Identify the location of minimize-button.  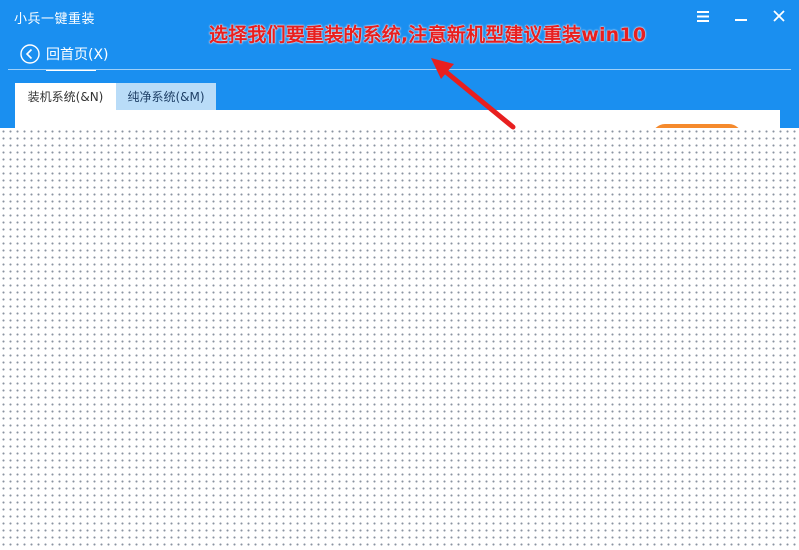
(741, 16).